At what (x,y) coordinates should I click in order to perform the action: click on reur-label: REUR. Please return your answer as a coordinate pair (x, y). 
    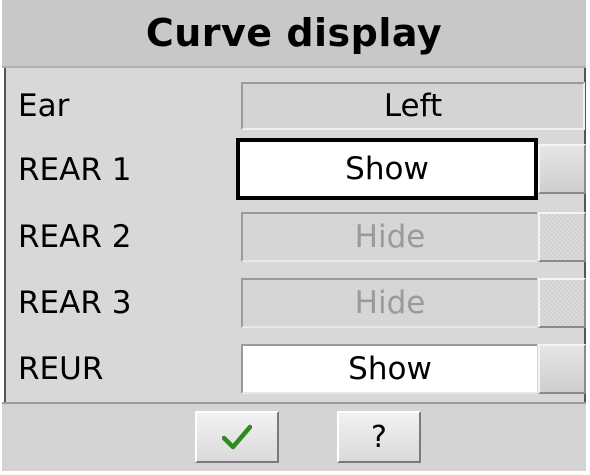
    Looking at the image, I should click on (61, 369).